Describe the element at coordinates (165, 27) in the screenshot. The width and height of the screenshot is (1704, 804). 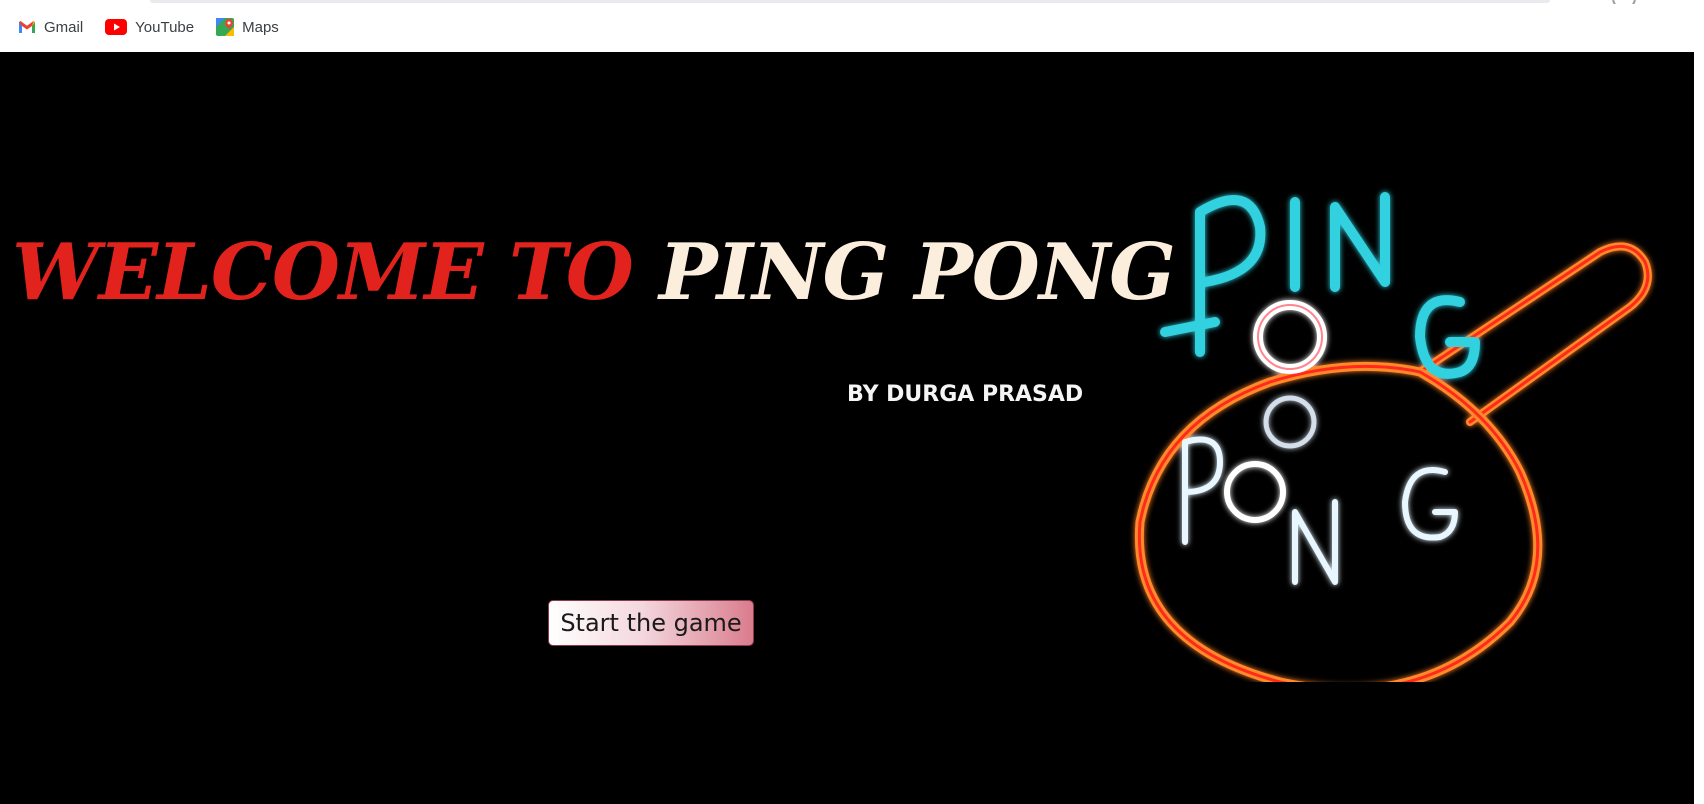
I see `bookmark-label: YouTube` at that location.